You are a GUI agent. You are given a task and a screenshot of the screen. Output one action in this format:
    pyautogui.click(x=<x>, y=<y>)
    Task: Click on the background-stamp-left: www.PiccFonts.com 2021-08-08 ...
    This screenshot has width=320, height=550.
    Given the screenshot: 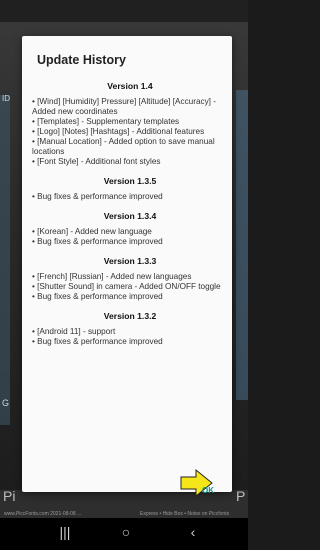 What is the action you would take?
    pyautogui.click(x=43, y=514)
    